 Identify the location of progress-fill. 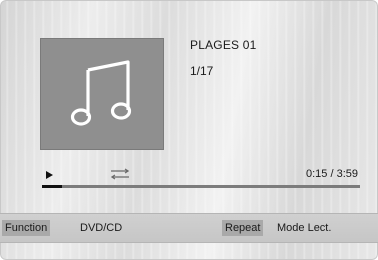
(52, 186).